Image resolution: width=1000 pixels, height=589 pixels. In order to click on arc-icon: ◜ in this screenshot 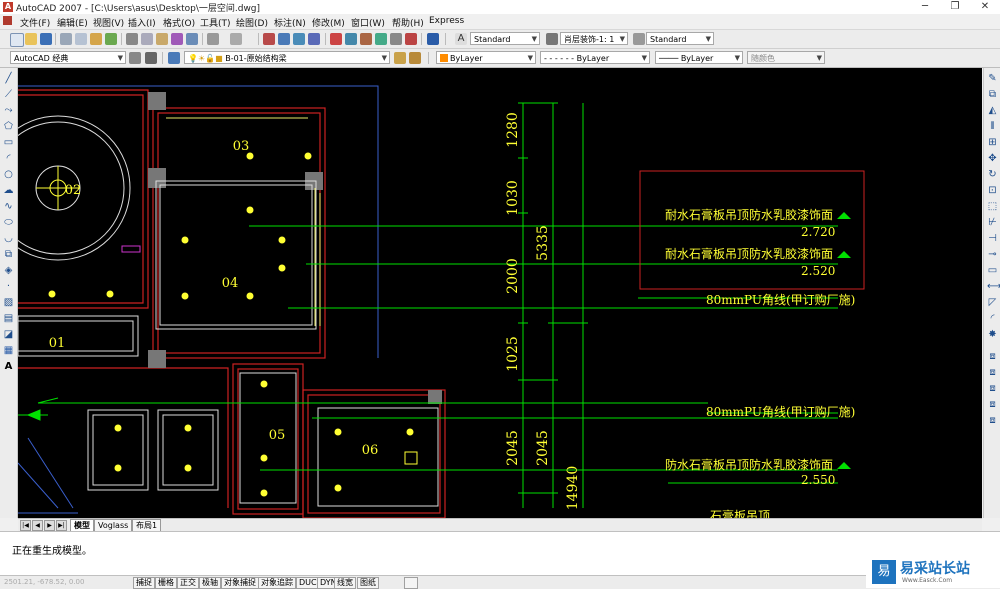, I will do `click(8, 158)`.